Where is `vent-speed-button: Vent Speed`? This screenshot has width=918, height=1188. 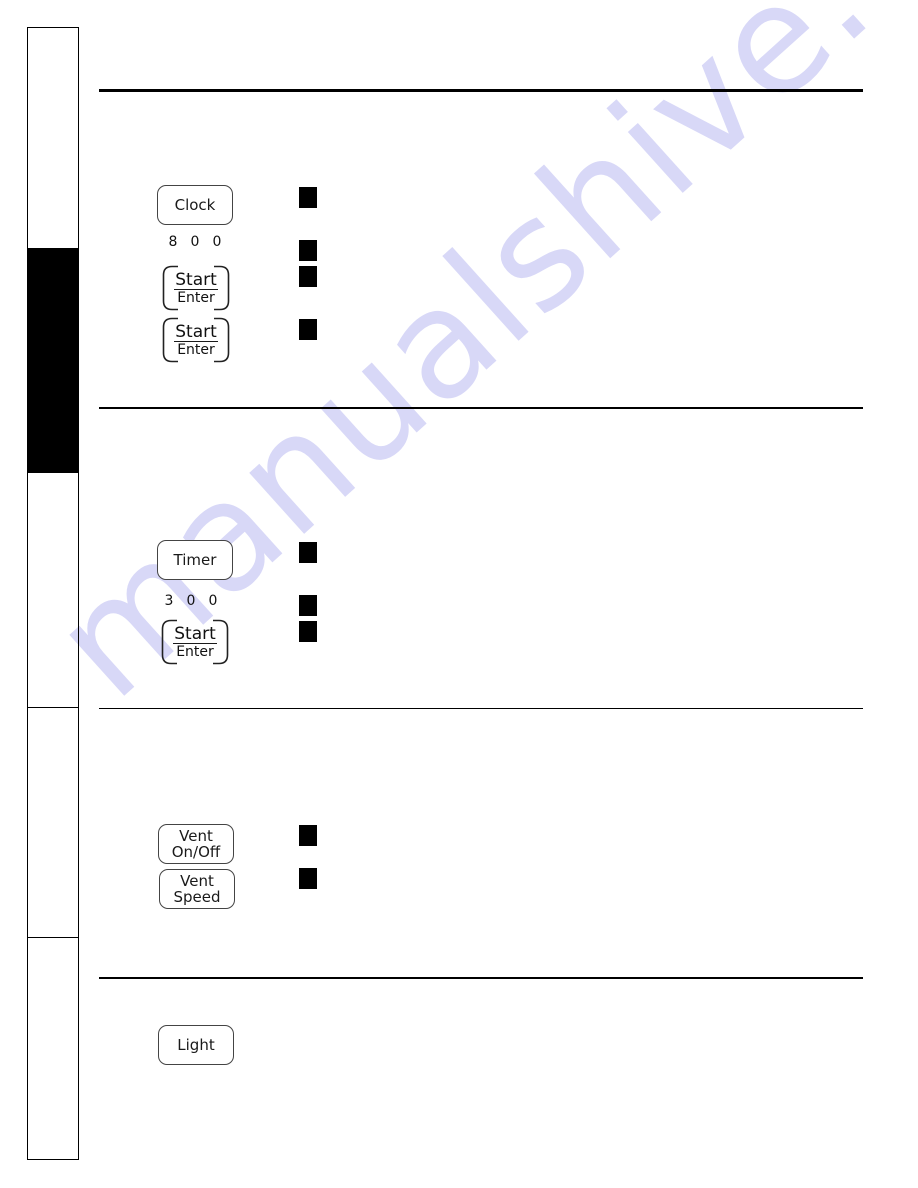 vent-speed-button: Vent Speed is located at coordinates (197, 889).